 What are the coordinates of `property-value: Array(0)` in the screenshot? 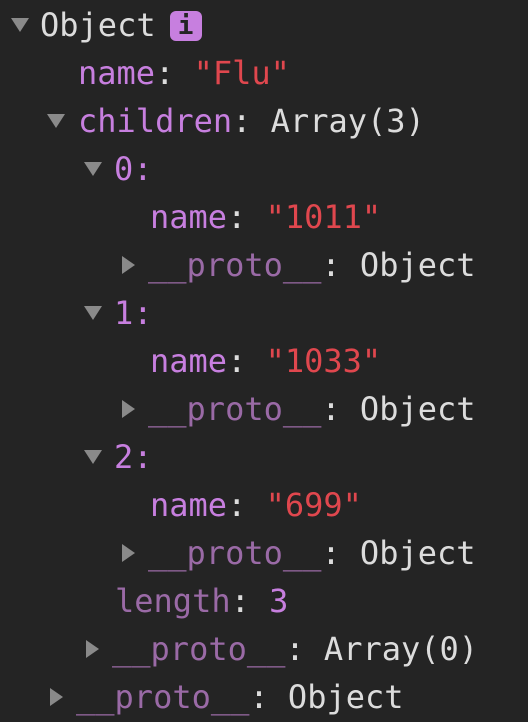 It's located at (401, 649).